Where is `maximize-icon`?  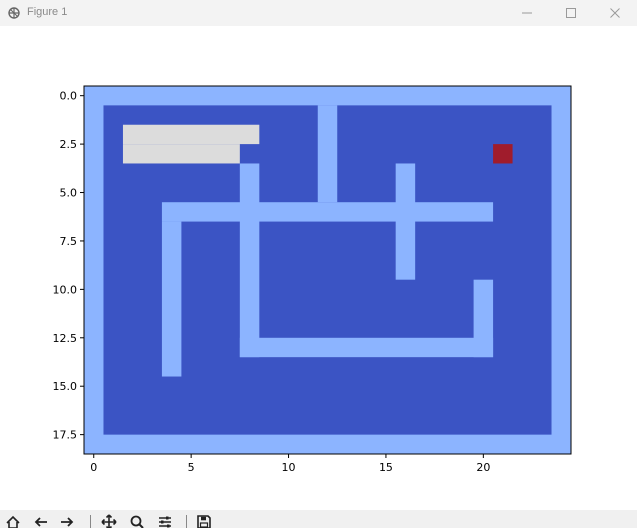 maximize-icon is located at coordinates (571, 13).